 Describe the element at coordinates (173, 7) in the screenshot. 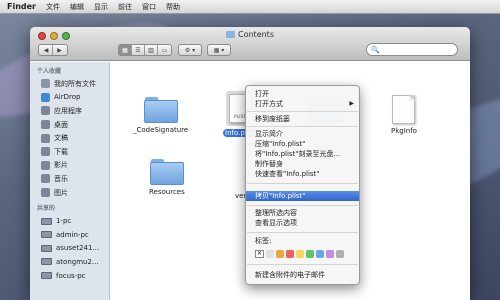

I see `menu-help: 帮助` at that location.